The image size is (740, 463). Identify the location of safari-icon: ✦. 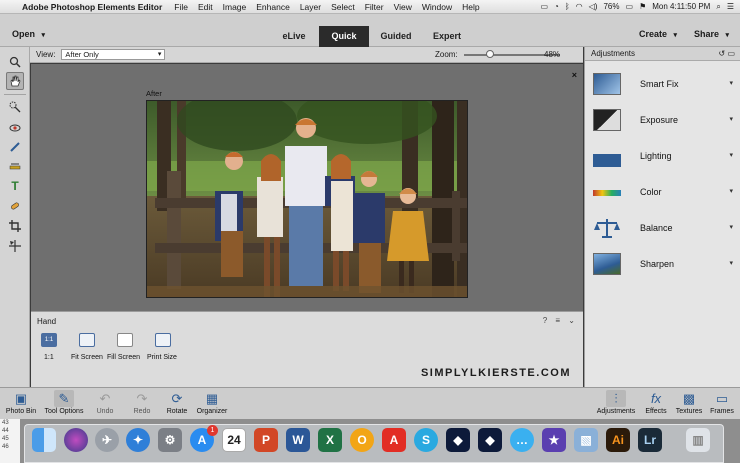
(138, 440).